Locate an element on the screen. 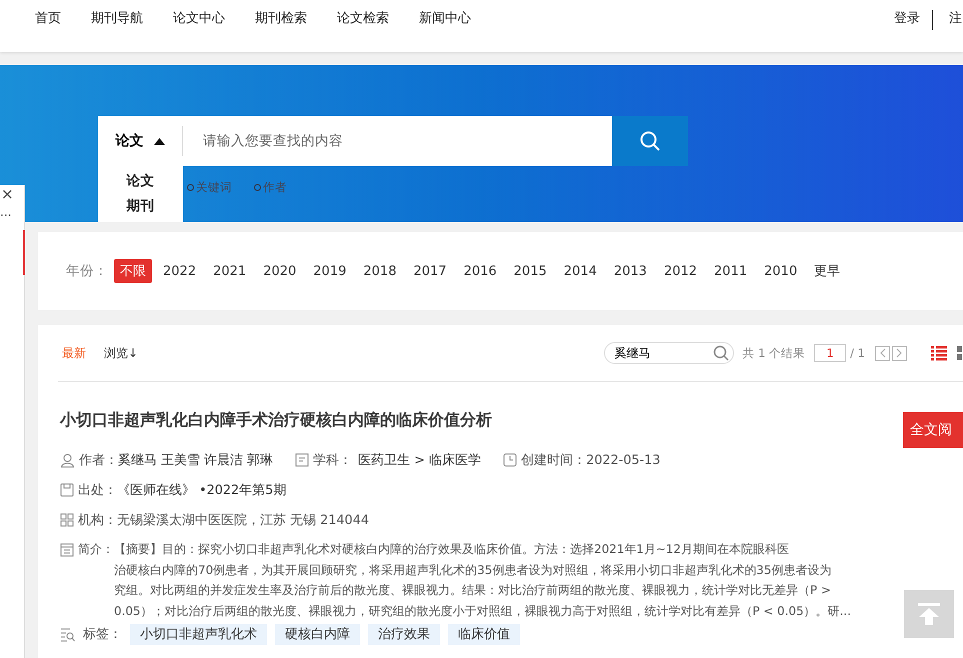  abstract-text: 究组。对比两组的并发症发生率及治疗前后的散光度、裸眼视力。结果：对比治疗前两组的散光度、裸眼视力，统计学对比无差异（P > is located at coordinates (473, 590).